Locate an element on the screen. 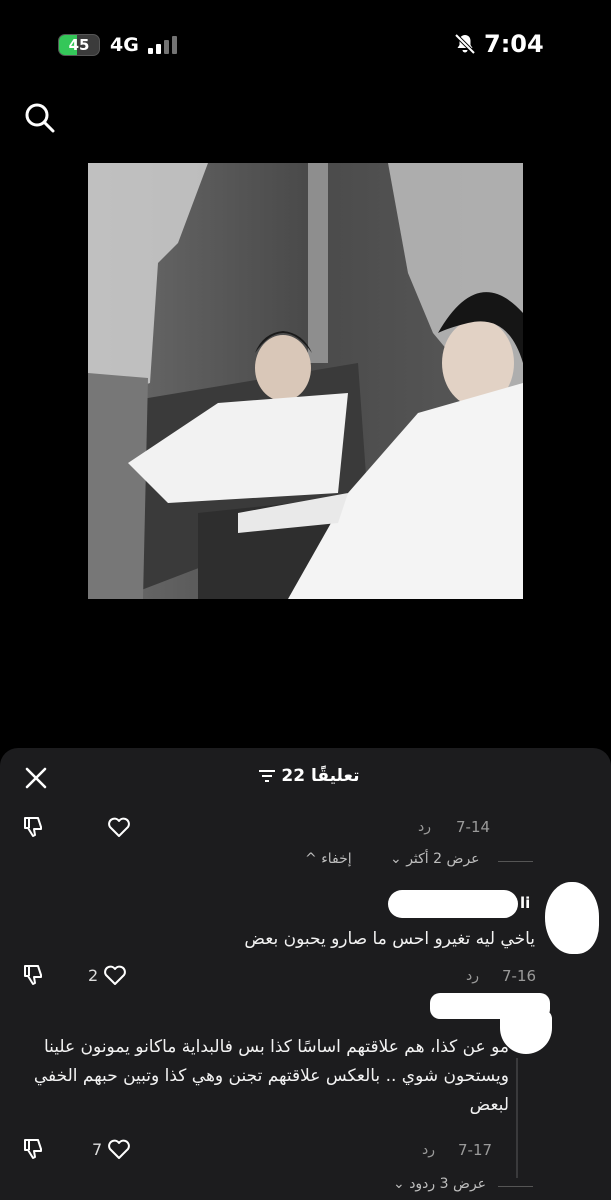 Image resolution: width=611 pixels, height=1200 pixels. battery-indicator: 45 is located at coordinates (79, 45).